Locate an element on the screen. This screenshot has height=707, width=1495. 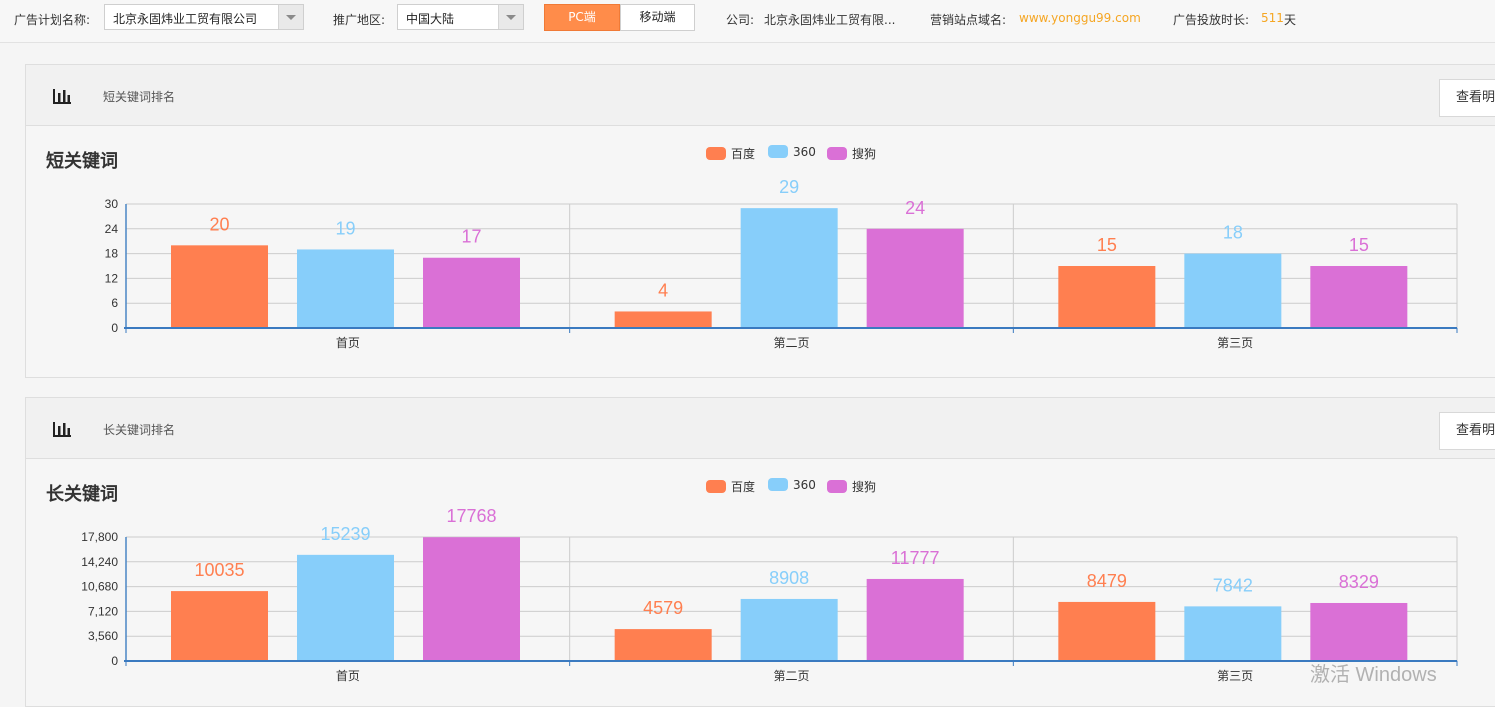
region-label: 推广地区: is located at coordinates (359, 20).